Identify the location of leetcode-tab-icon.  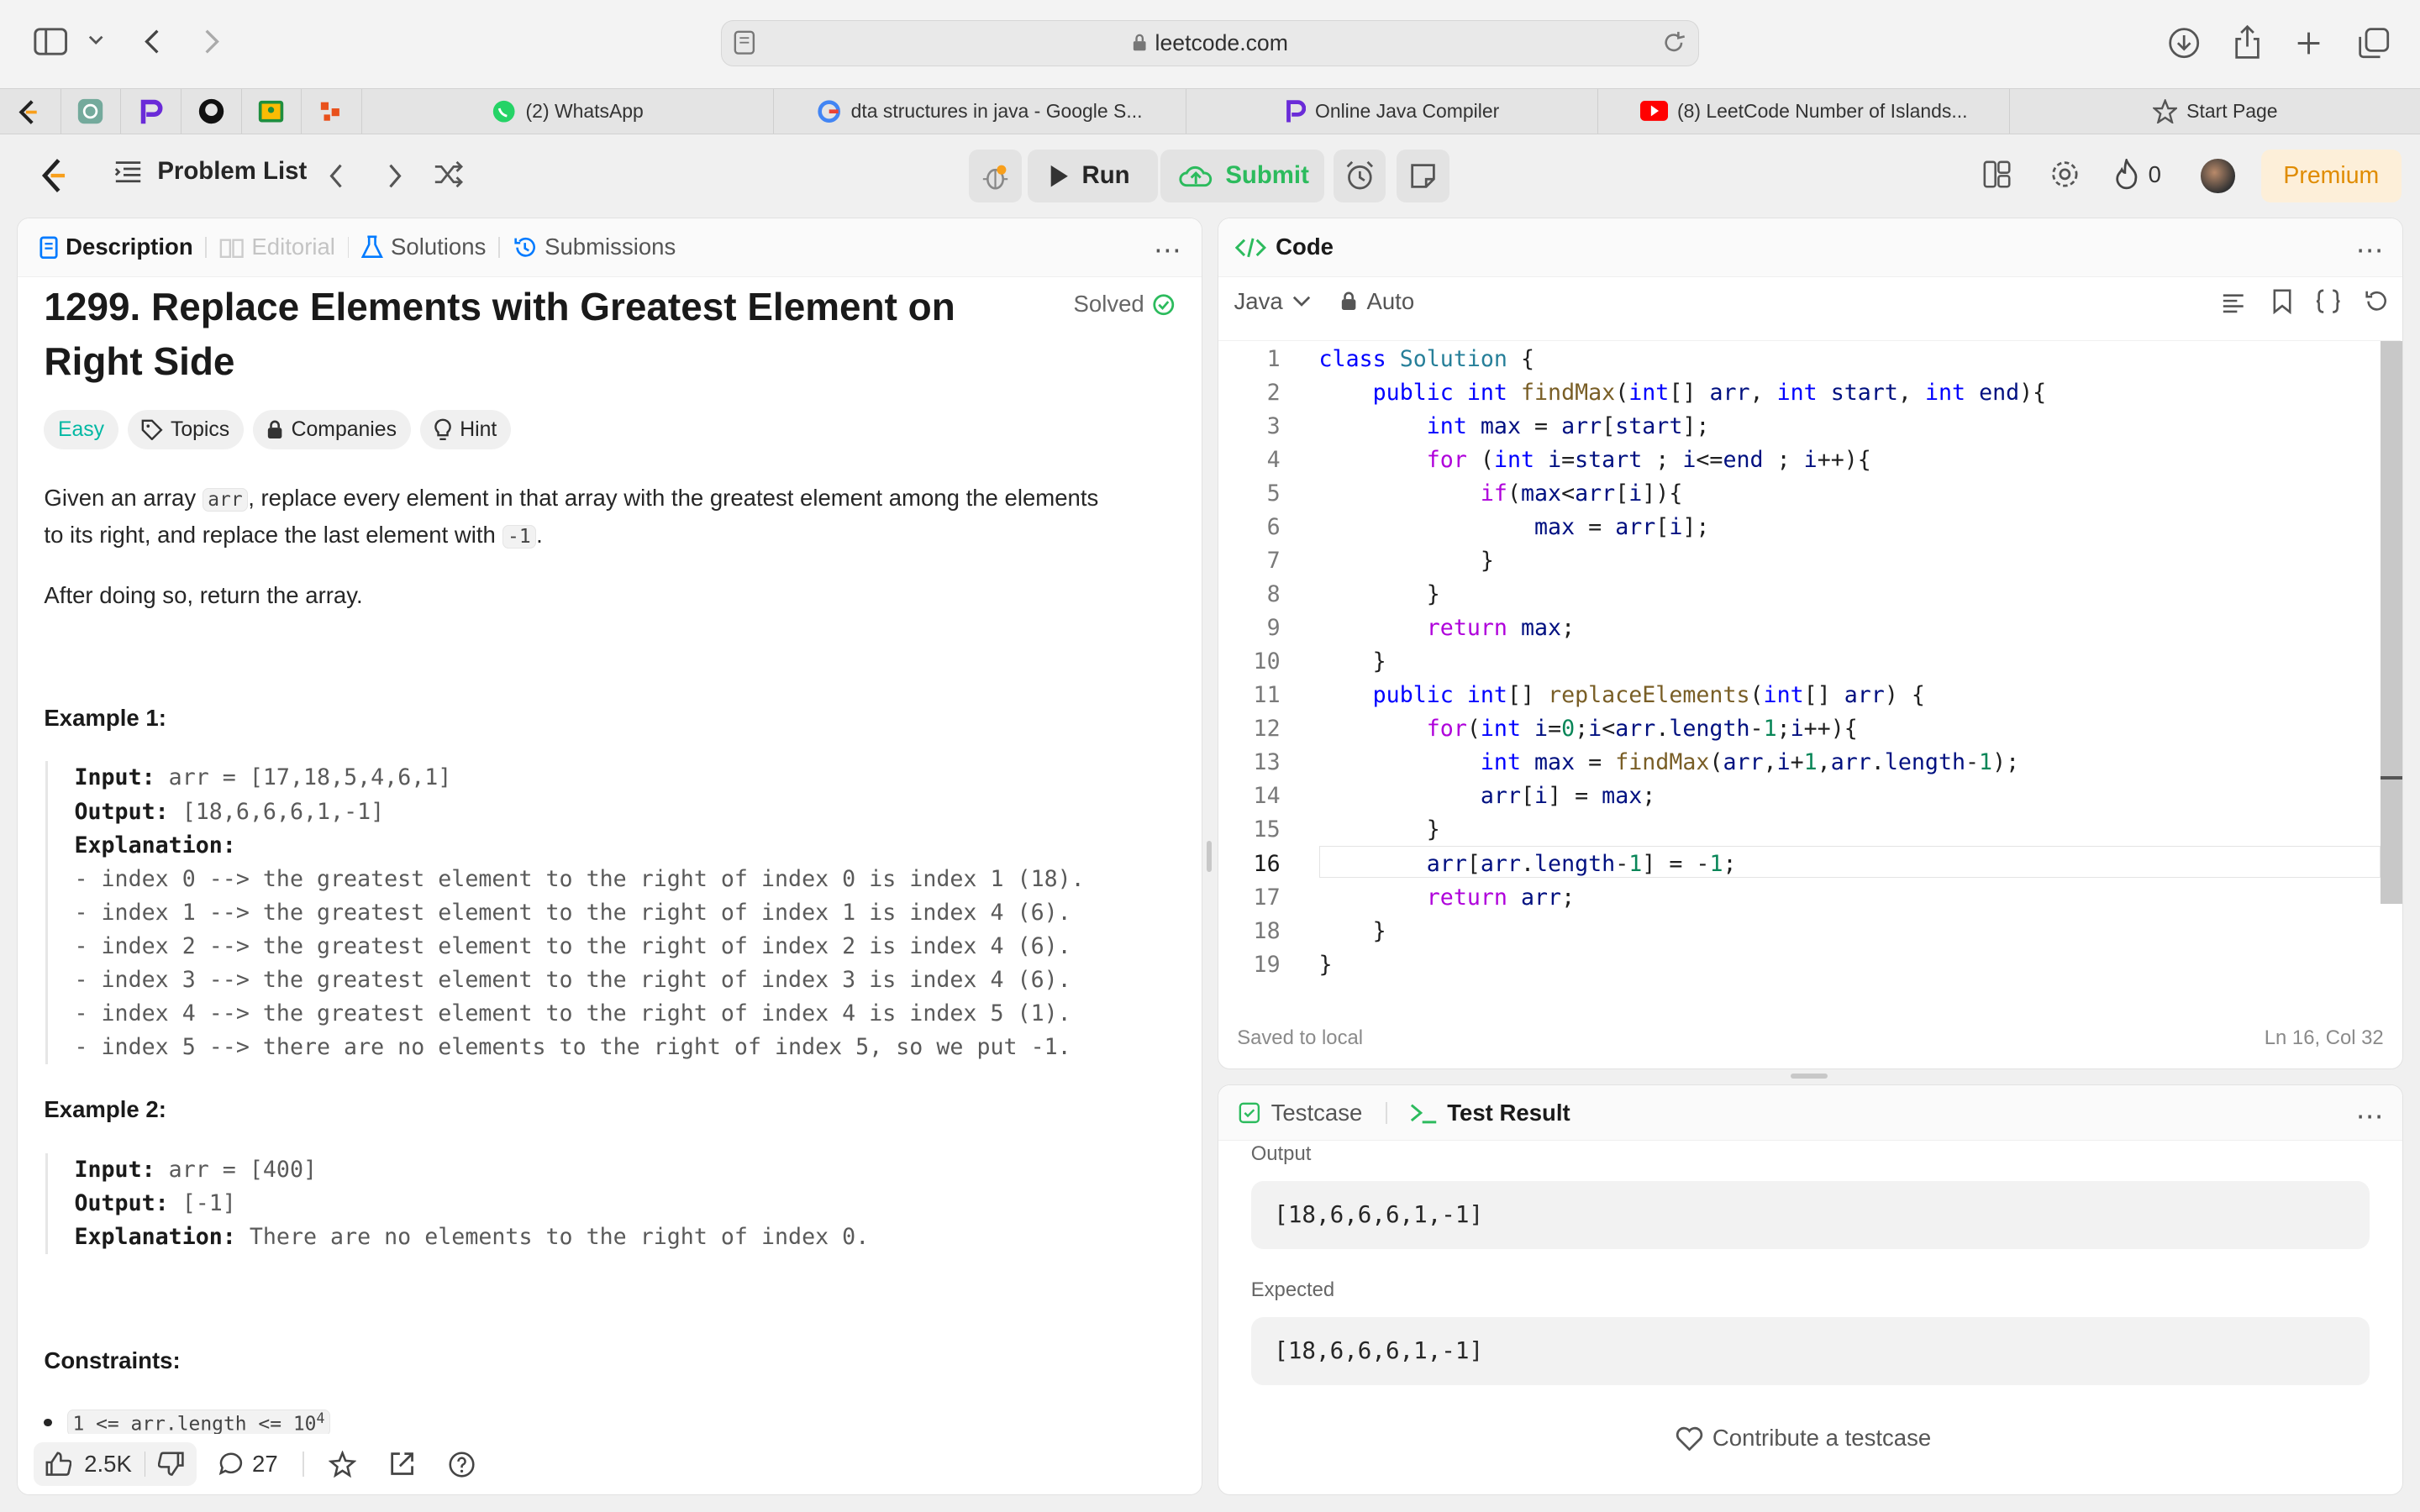
(27, 112).